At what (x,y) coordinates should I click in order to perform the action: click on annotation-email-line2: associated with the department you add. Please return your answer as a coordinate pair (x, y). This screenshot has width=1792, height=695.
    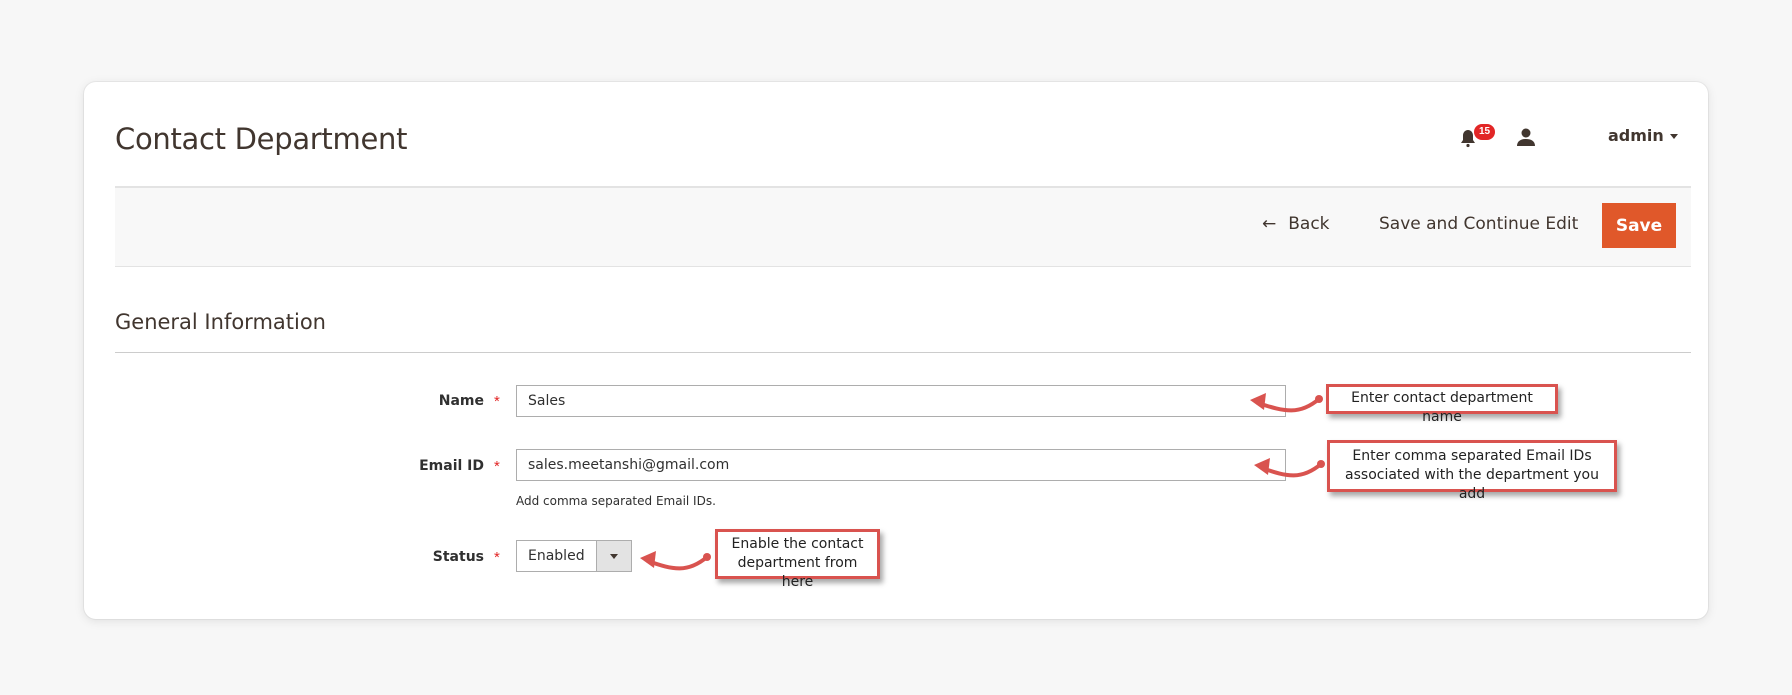
    Looking at the image, I should click on (1472, 484).